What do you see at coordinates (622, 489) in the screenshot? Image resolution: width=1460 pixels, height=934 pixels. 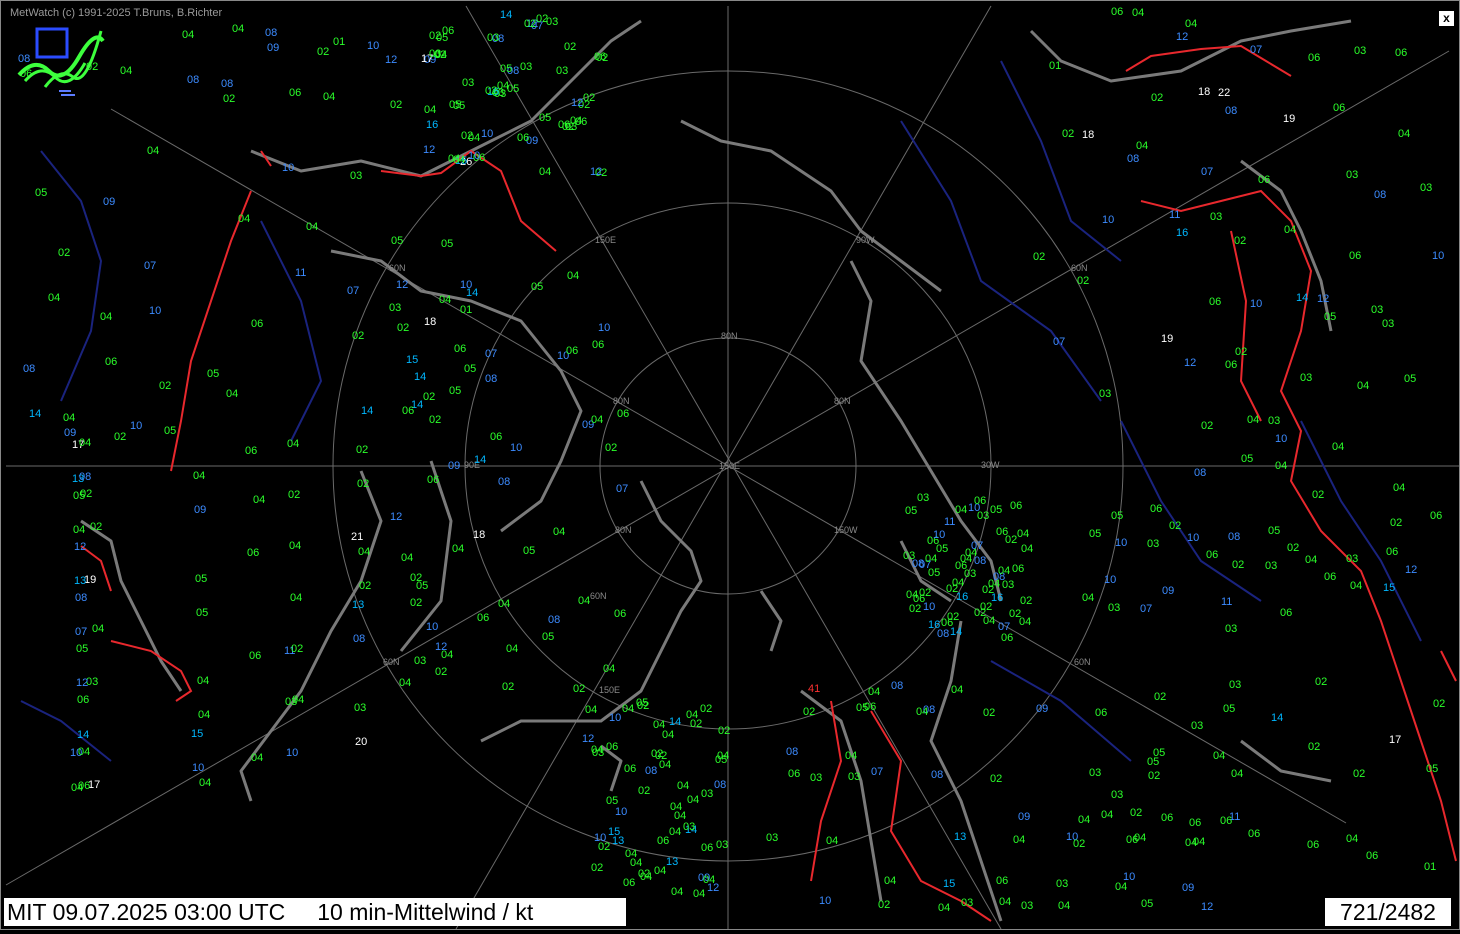 I see `station-wind-value: 07` at bounding box center [622, 489].